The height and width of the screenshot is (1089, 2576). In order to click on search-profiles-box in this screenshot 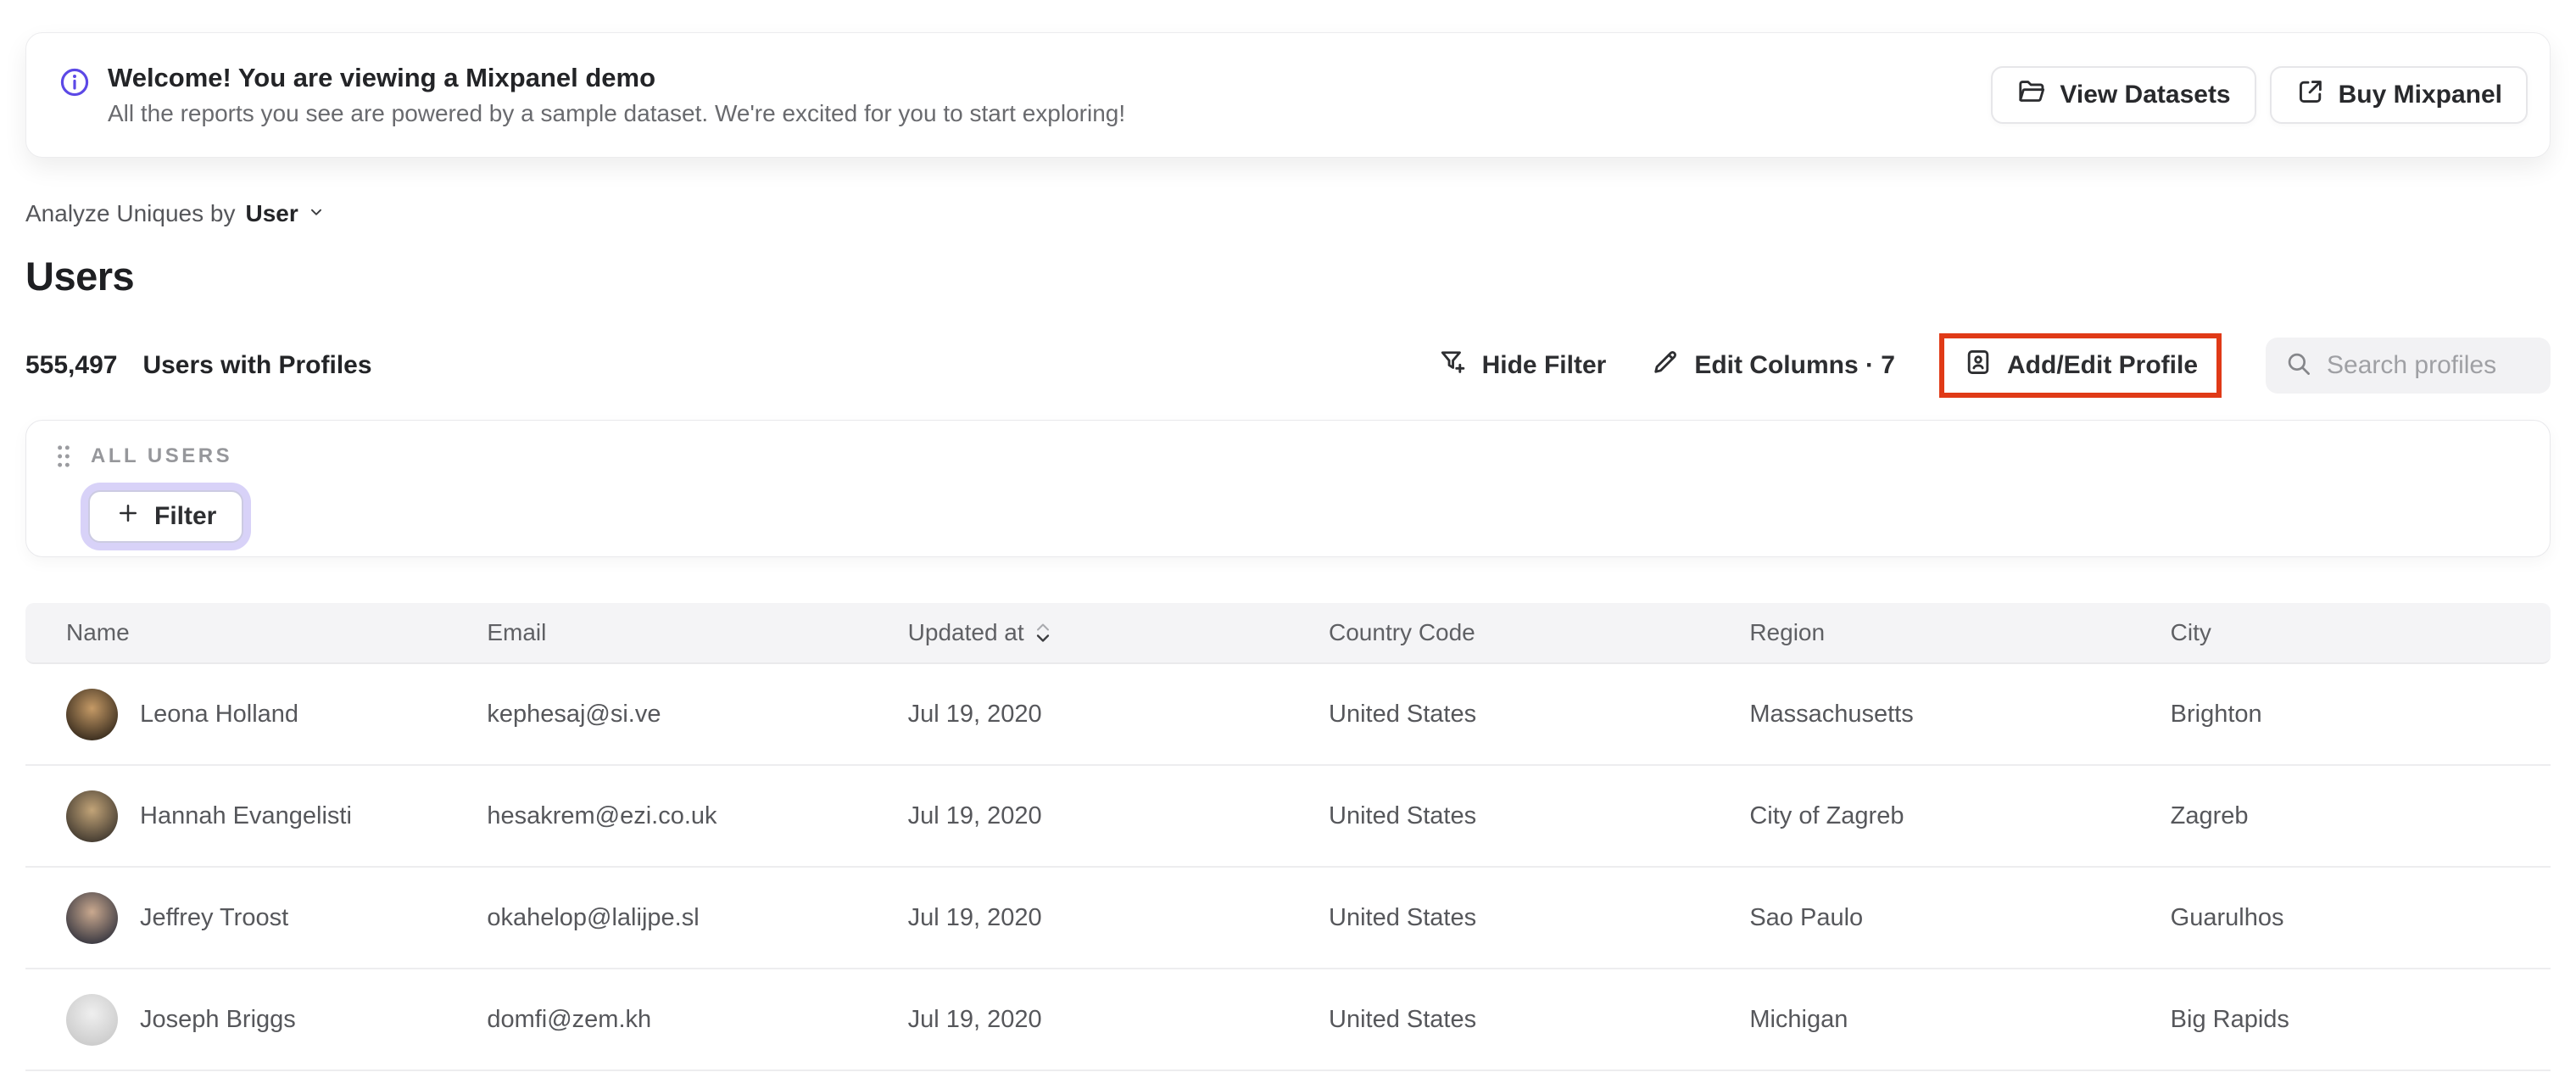, I will do `click(2408, 366)`.